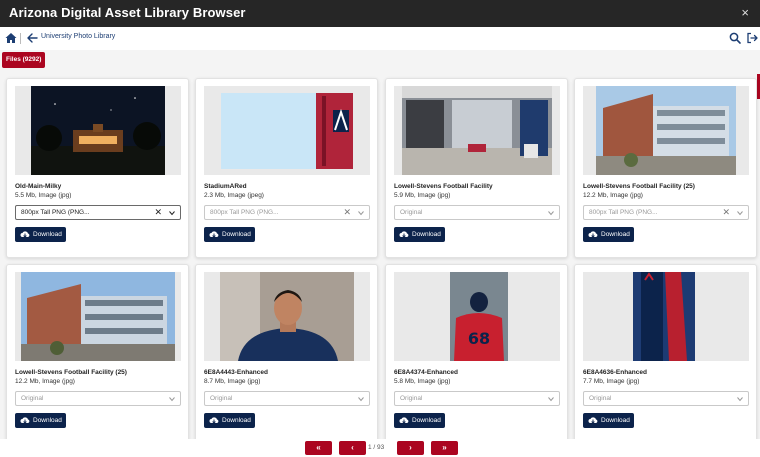 Image resolution: width=760 pixels, height=457 pixels. I want to click on pagination-bar: « ‹ 1 / 93 › », so click(380, 448).